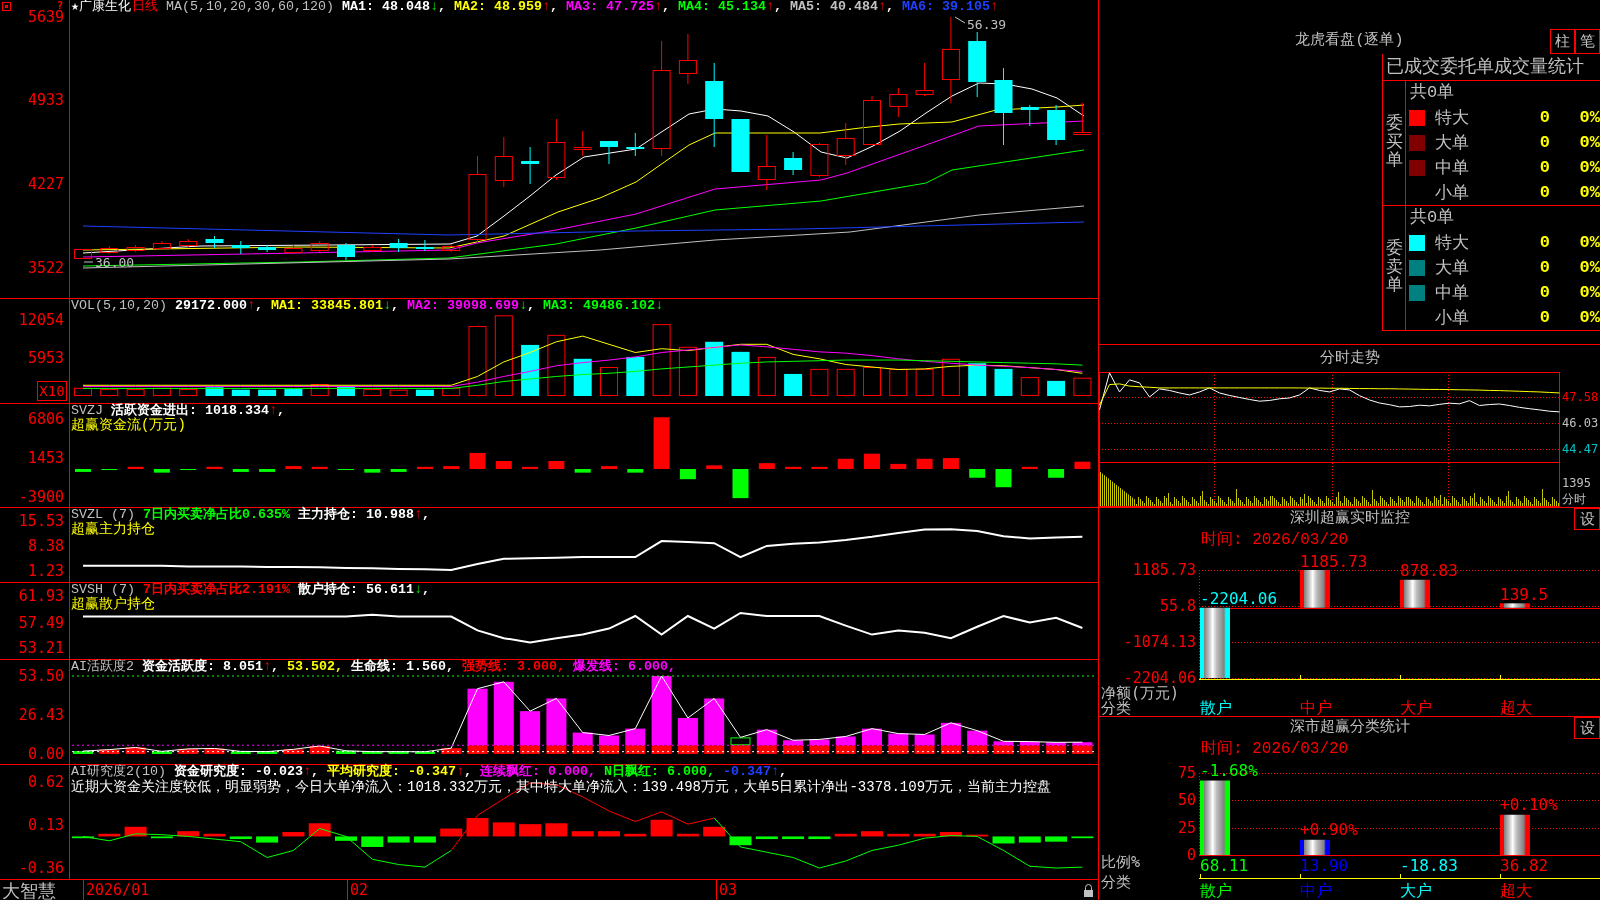 Image resolution: width=1600 pixels, height=900 pixels. Describe the element at coordinates (1239, 599) in the screenshot. I see `value-label: -2204.06` at that location.